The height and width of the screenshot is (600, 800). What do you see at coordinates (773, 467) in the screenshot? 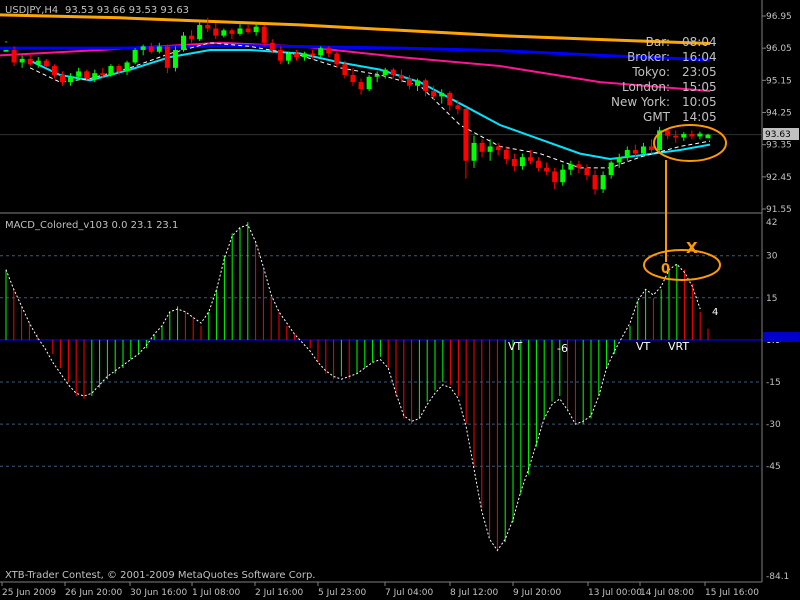
I see `macd-tick-label: -45` at bounding box center [773, 467].